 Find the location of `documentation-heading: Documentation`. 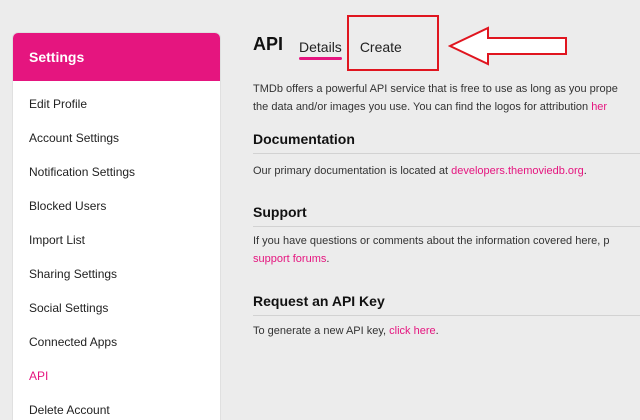

documentation-heading: Documentation is located at coordinates (304, 139).